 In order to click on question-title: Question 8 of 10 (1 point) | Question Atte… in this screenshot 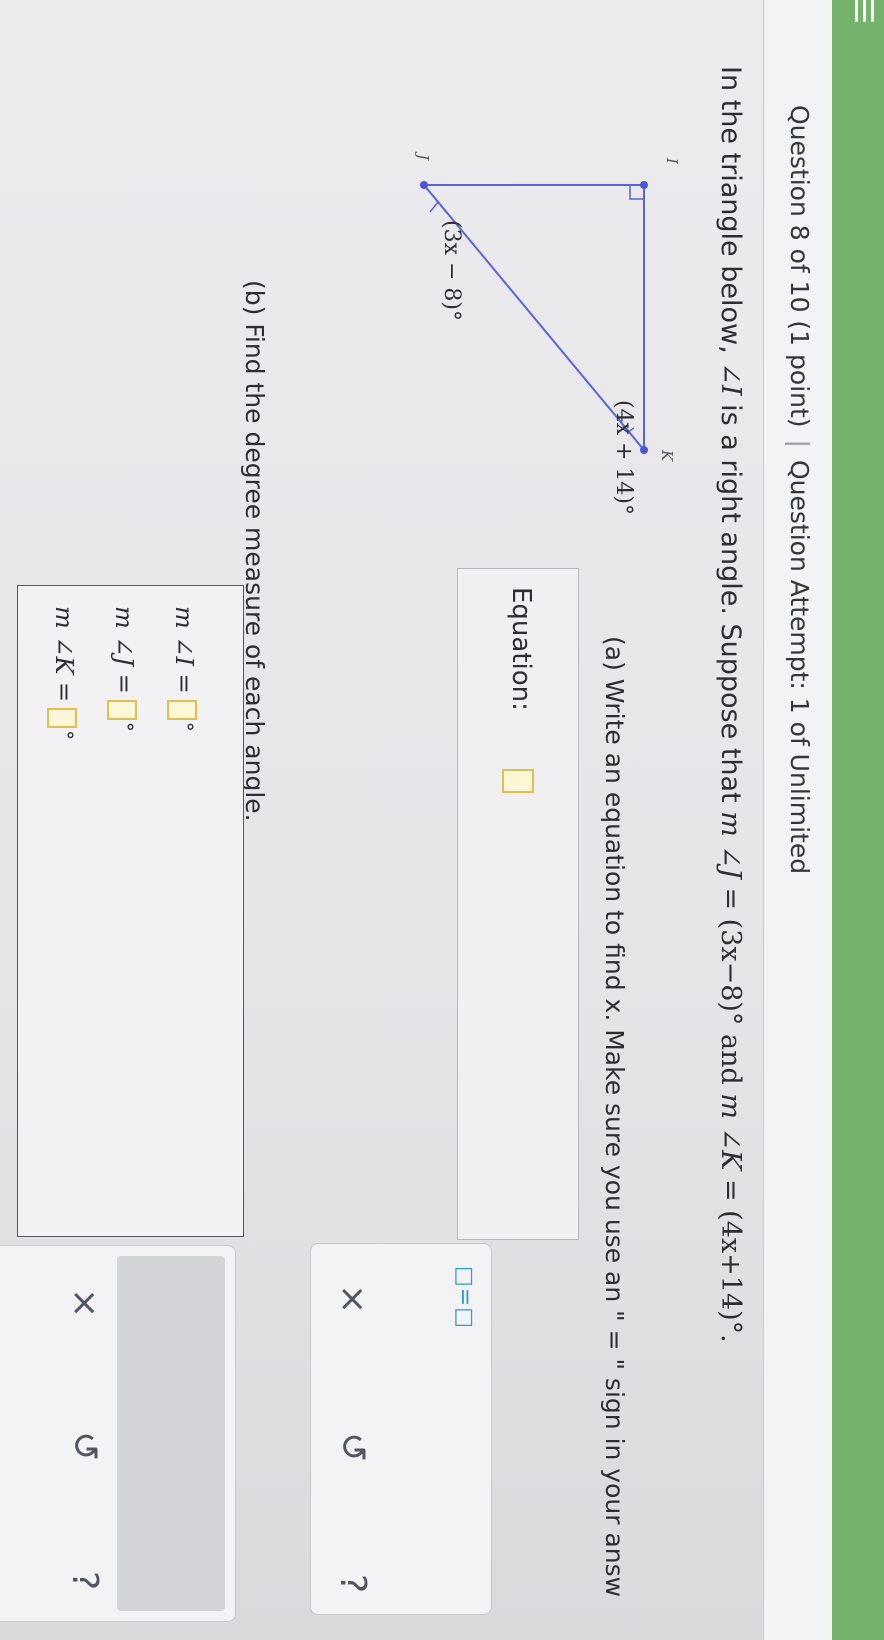, I will do `click(799, 489)`.